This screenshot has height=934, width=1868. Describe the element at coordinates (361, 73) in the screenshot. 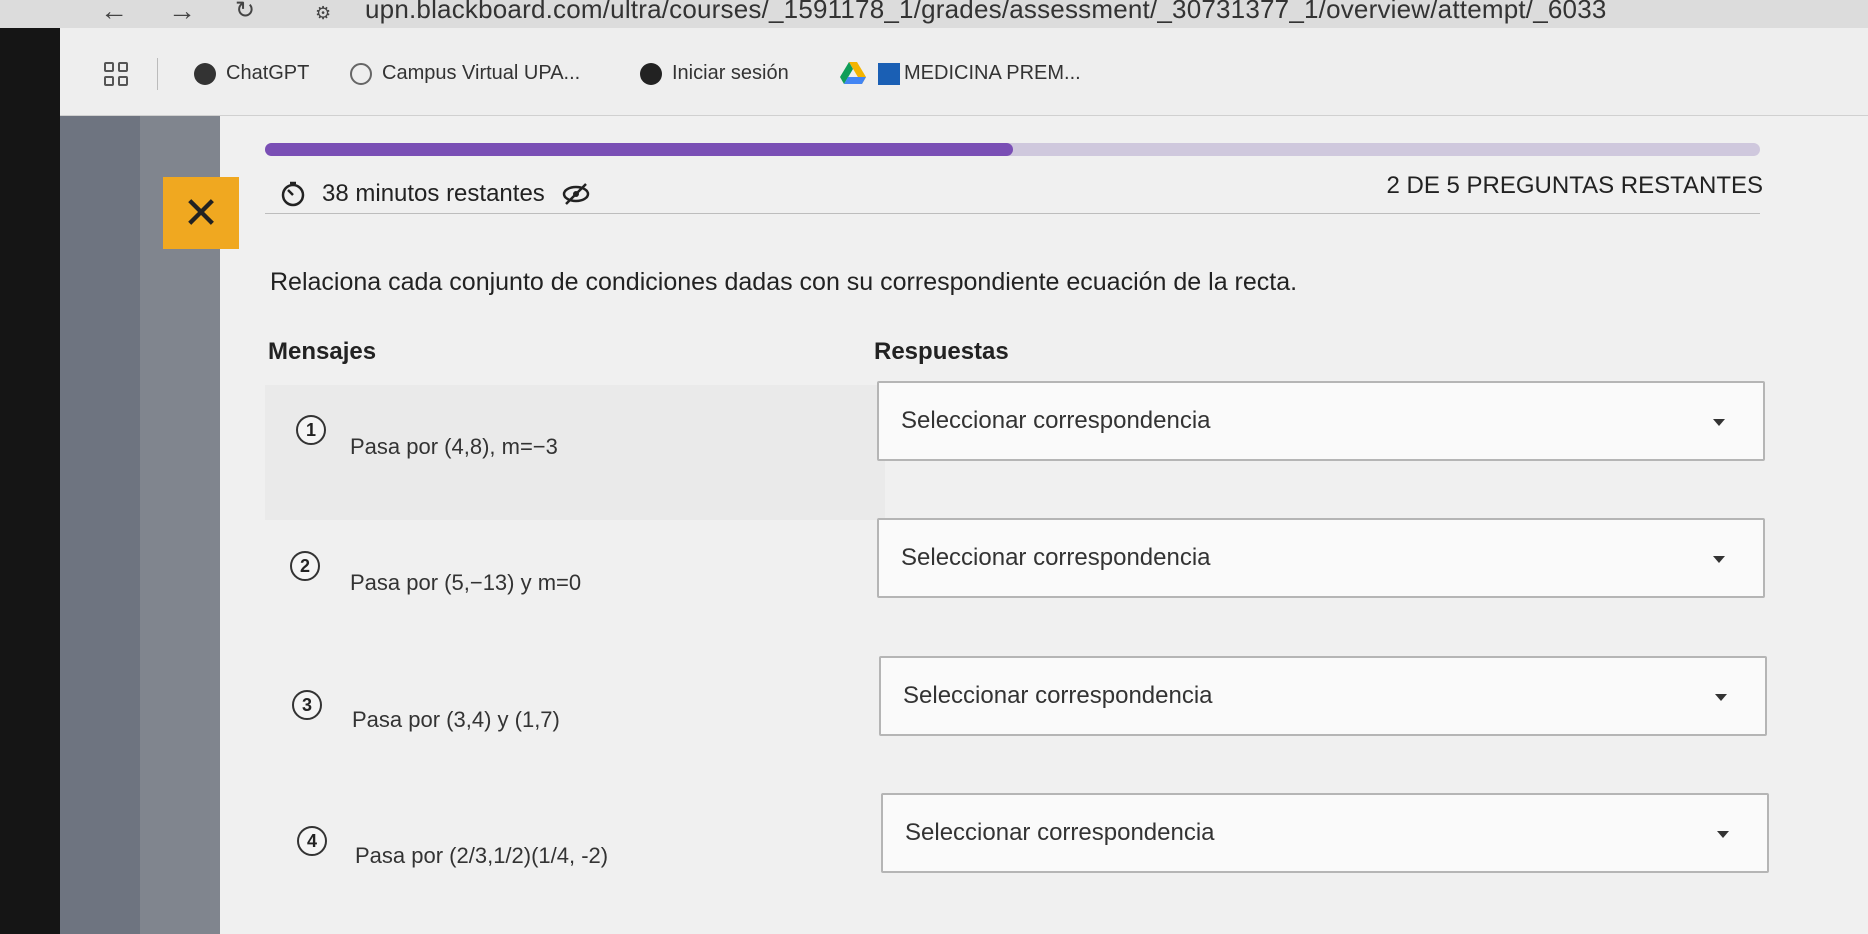

I see `campus-icon` at that location.